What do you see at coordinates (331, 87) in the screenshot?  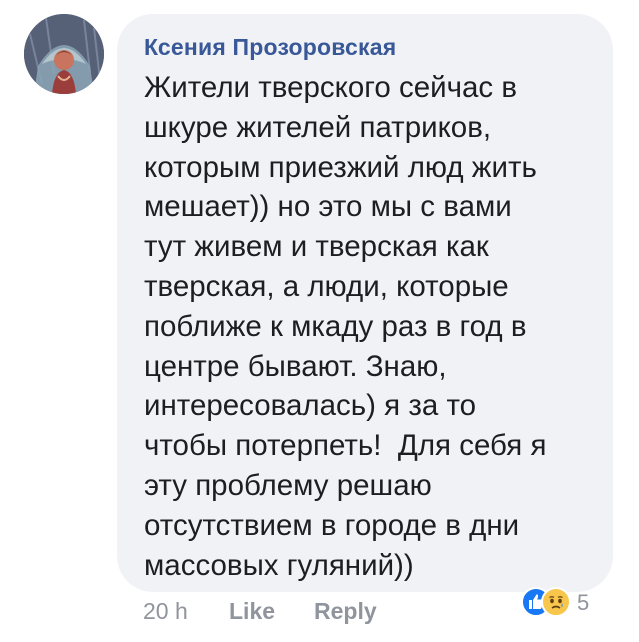 I see `comment-line: Жители тверского сейчас в` at bounding box center [331, 87].